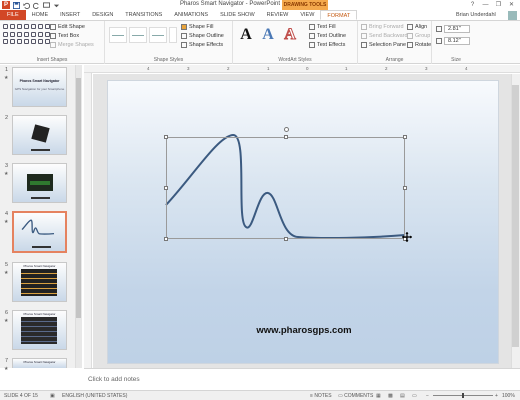 The width and height of the screenshot is (520, 400). What do you see at coordinates (39, 330) in the screenshot?
I see `slide-thumbnail-6: Pharos Smart Navigator` at bounding box center [39, 330].